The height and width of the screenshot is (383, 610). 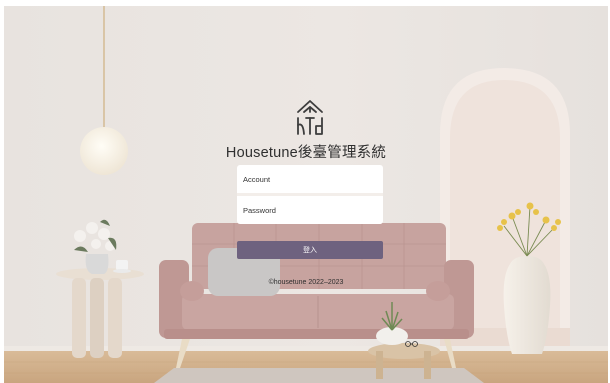 What do you see at coordinates (310, 250) in the screenshot?
I see `login-button: 登入` at bounding box center [310, 250].